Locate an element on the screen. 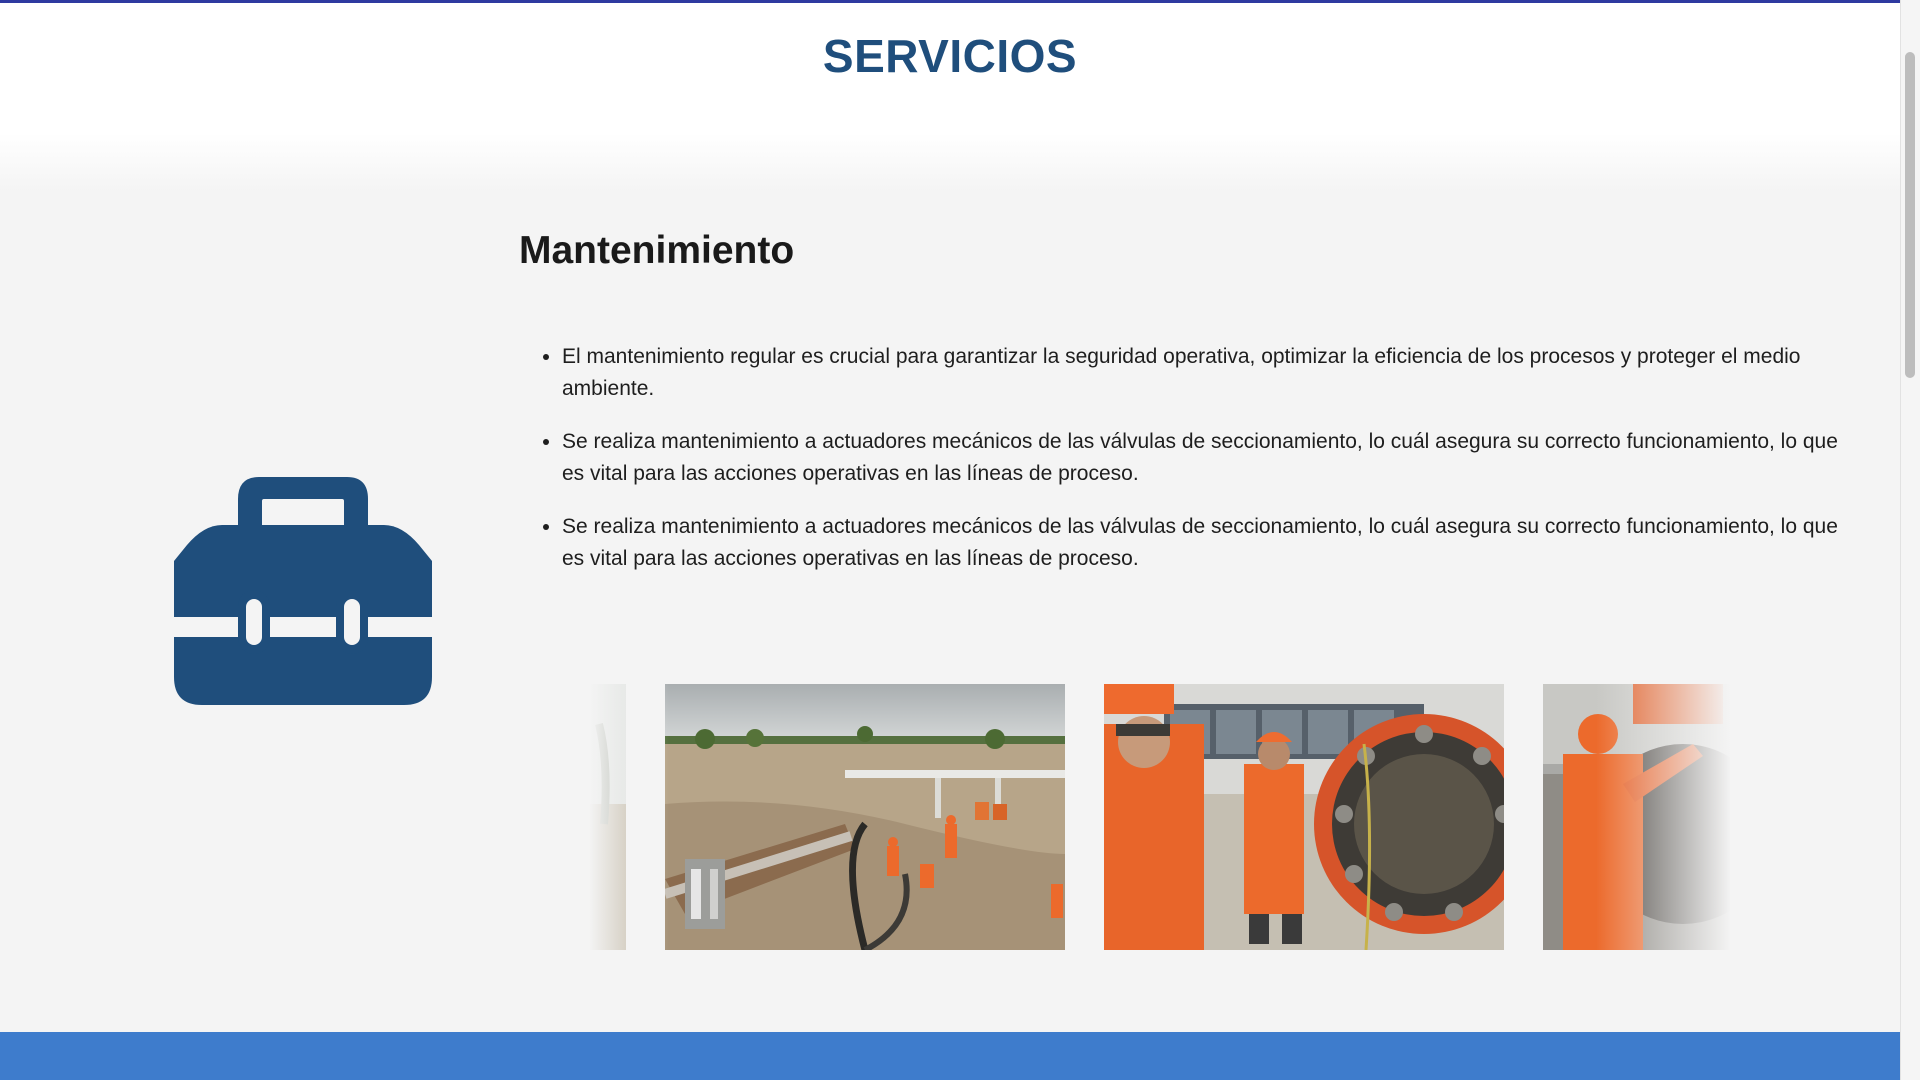  section-title: SERVICIOS is located at coordinates (950, 56).